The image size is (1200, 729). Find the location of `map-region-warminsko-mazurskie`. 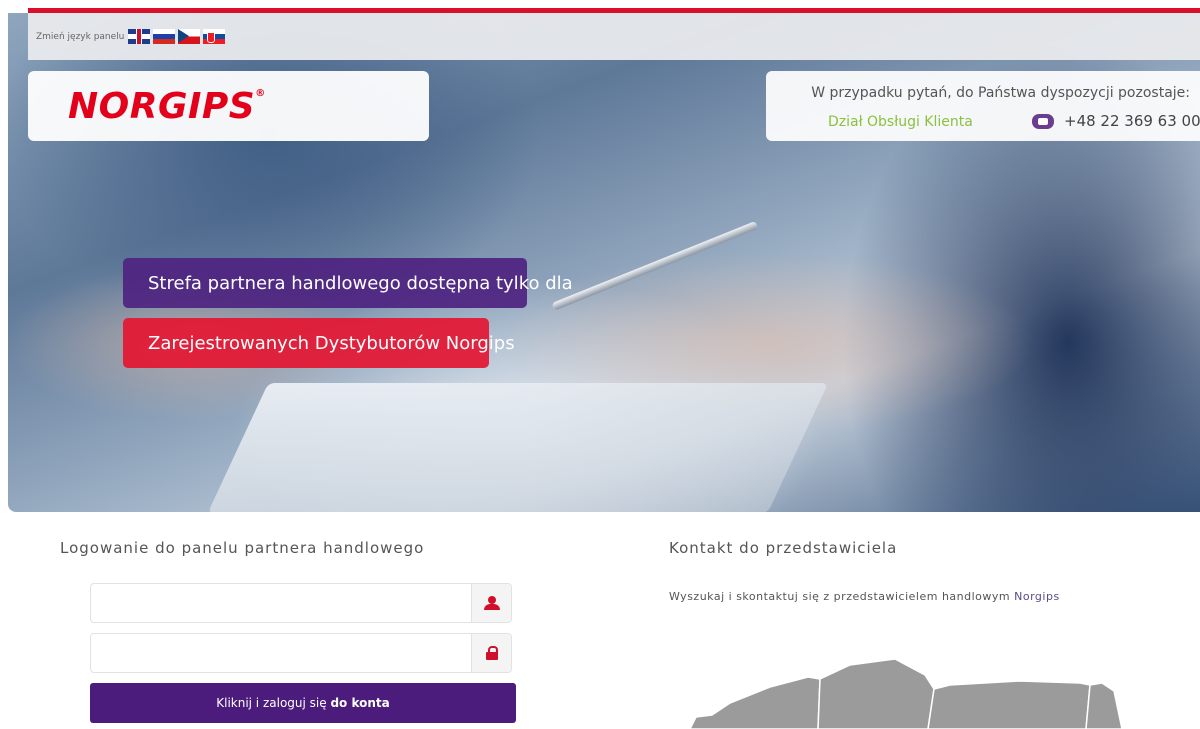

map-region-warminsko-mazurskie is located at coordinates (1009, 704).